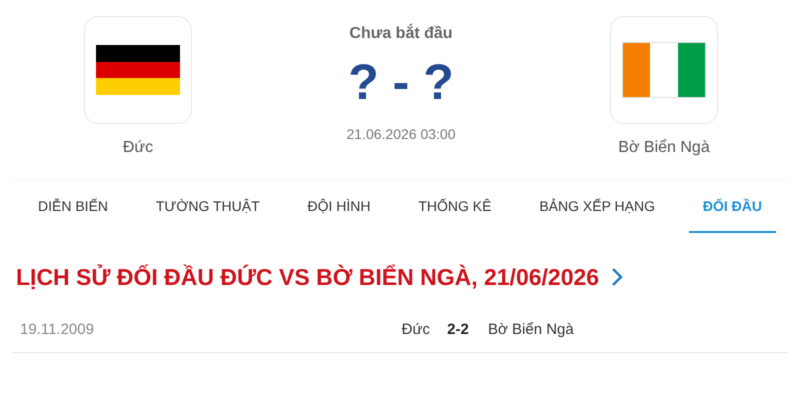  I want to click on match-datetime: 21.06.2026 03:00, so click(401, 134).